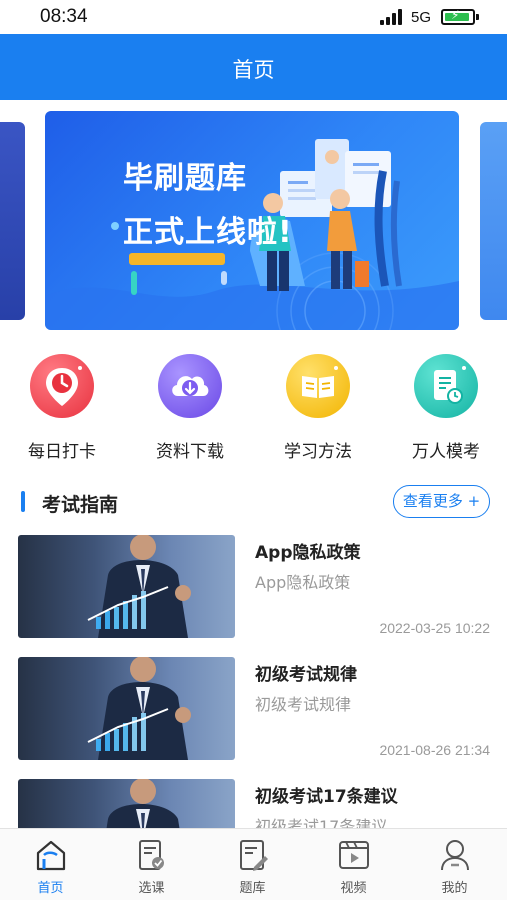  Describe the element at coordinates (62, 386) in the screenshot. I see `clock-pin-icon` at that location.